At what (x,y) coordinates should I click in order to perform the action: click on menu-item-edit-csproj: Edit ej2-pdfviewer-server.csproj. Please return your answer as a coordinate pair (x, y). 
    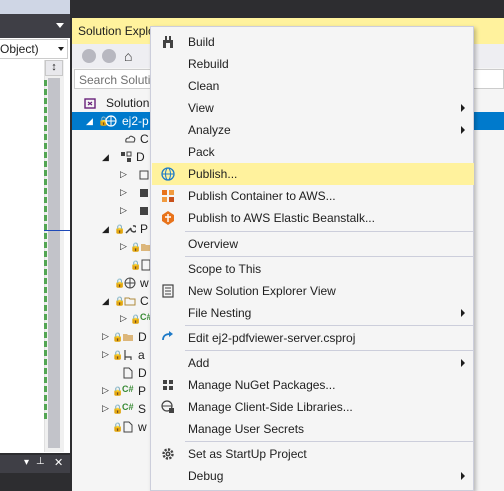
    Looking at the image, I should click on (313, 338).